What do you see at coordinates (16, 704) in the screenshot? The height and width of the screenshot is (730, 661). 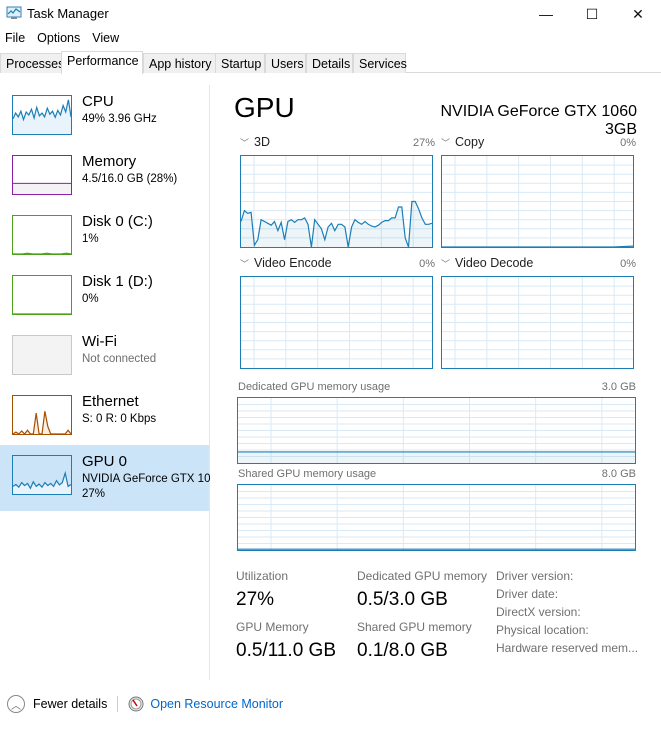 I see `chevron-up-icon: ︿` at bounding box center [16, 704].